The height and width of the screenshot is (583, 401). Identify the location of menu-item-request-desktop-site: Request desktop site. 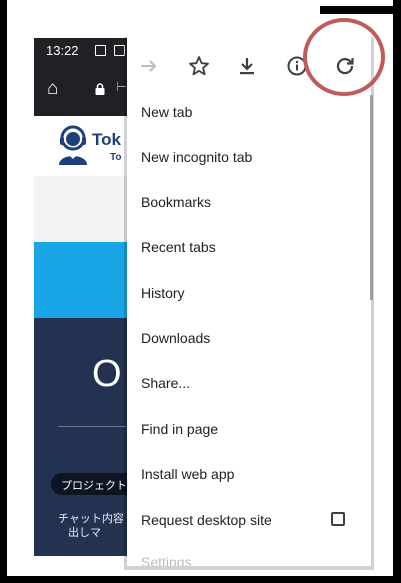
(206, 520).